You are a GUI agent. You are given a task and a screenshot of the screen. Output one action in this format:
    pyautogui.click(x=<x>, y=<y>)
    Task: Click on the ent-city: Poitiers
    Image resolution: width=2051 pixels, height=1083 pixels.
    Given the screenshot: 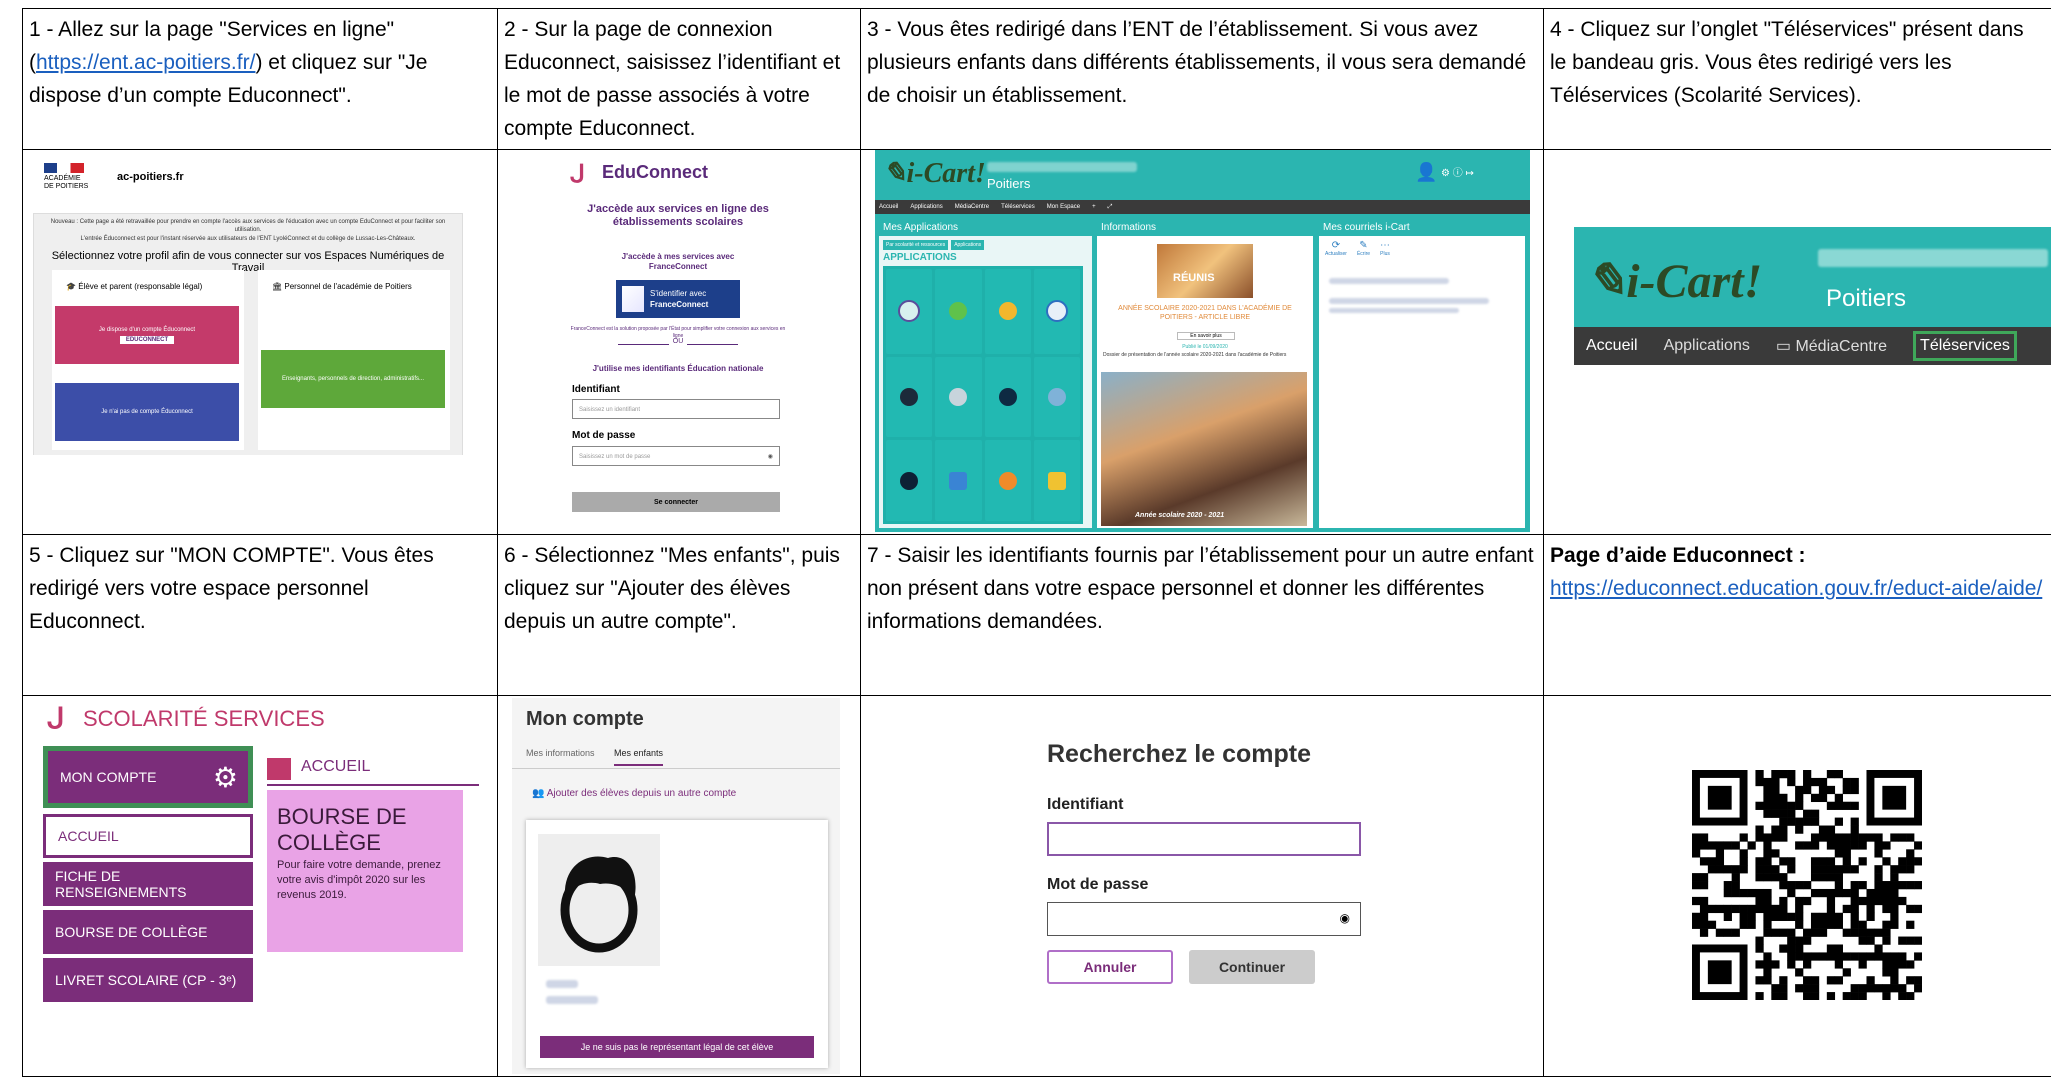 What is the action you would take?
    pyautogui.click(x=1866, y=298)
    